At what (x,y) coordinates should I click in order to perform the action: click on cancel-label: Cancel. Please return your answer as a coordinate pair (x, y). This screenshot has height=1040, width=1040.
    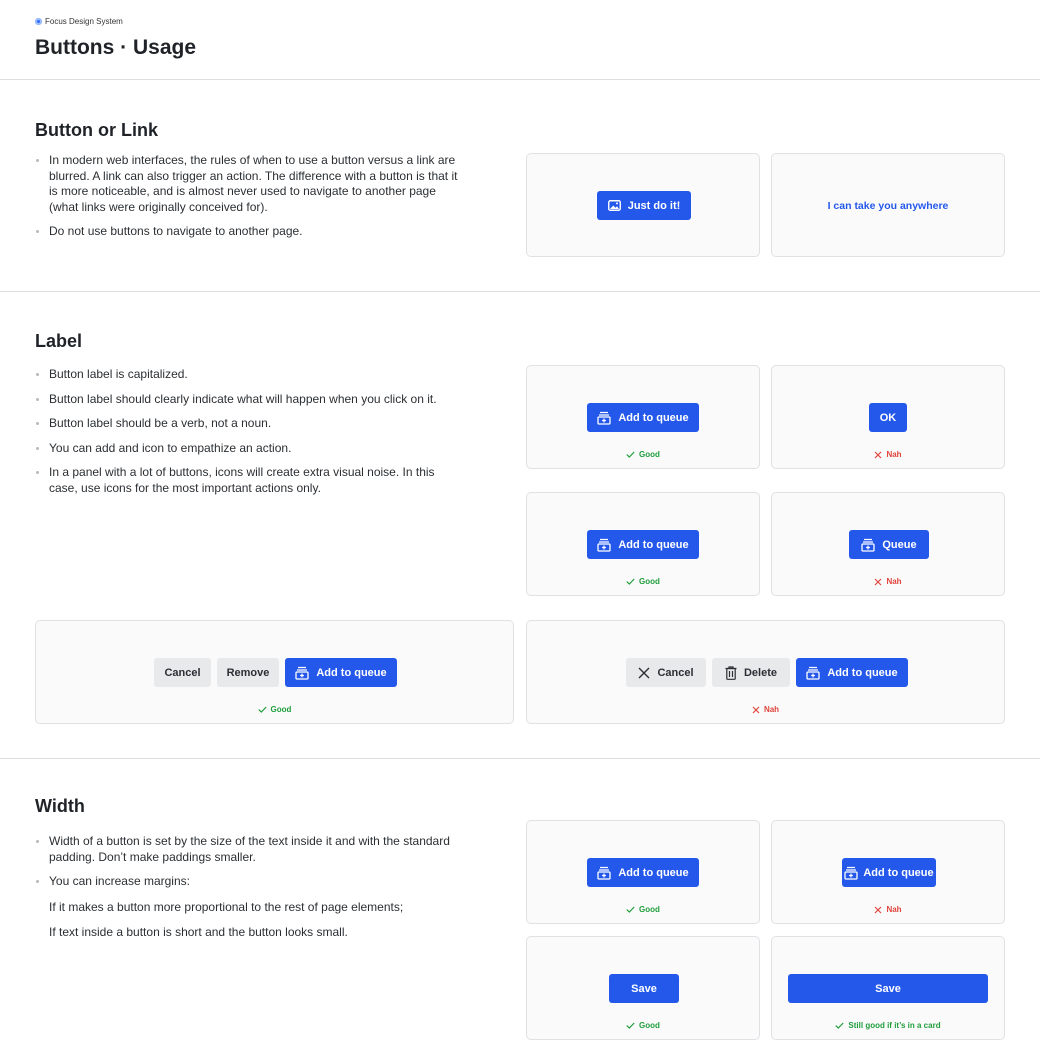
    Looking at the image, I should click on (675, 672).